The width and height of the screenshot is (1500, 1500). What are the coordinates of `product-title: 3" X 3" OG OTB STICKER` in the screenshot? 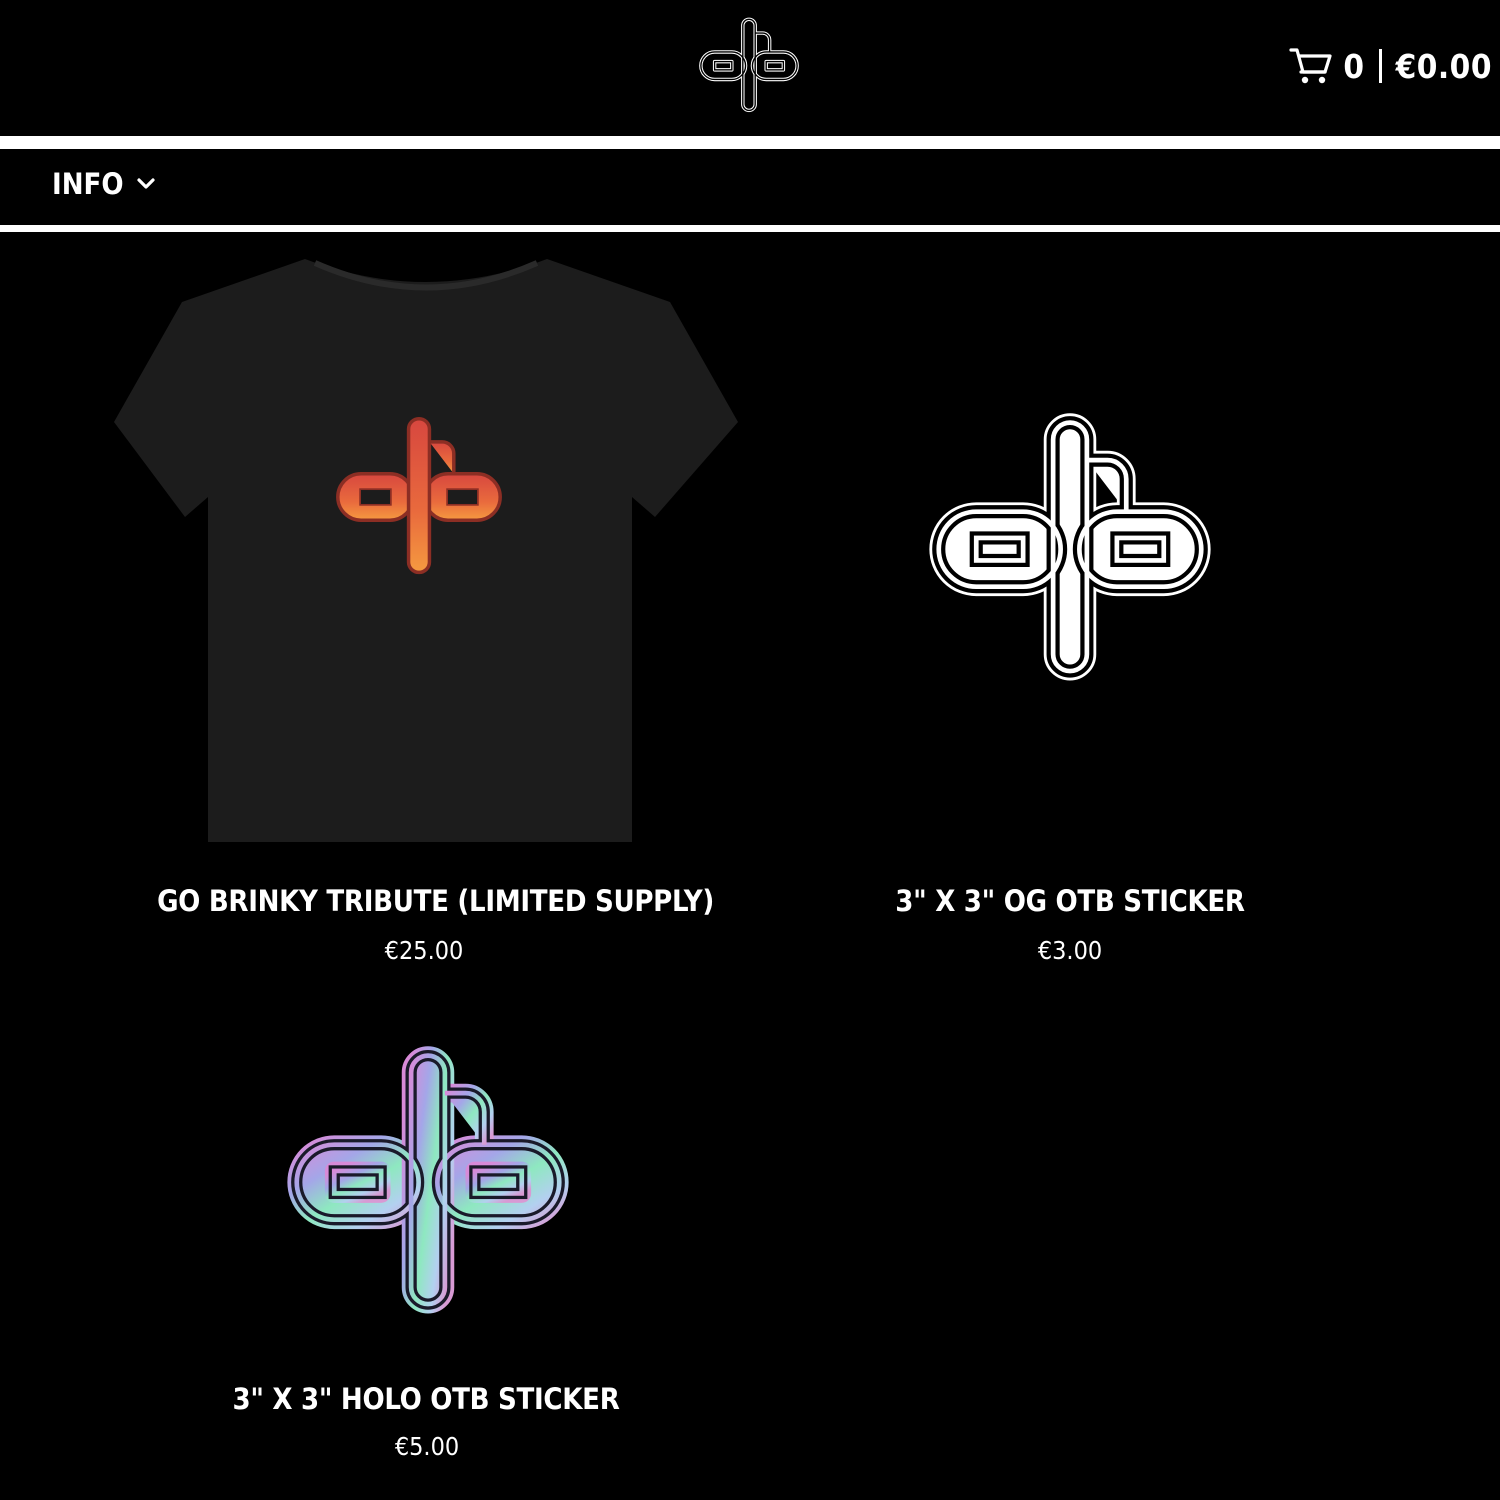 It's located at (1070, 901).